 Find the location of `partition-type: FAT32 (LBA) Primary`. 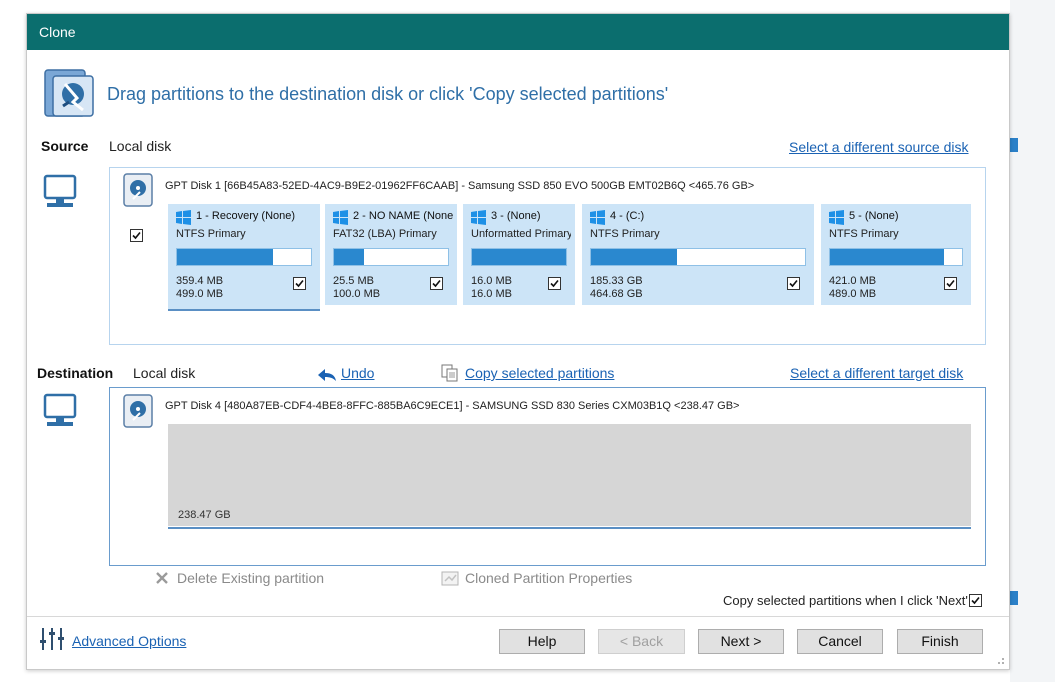

partition-type: FAT32 (LBA) Primary is located at coordinates (385, 234).